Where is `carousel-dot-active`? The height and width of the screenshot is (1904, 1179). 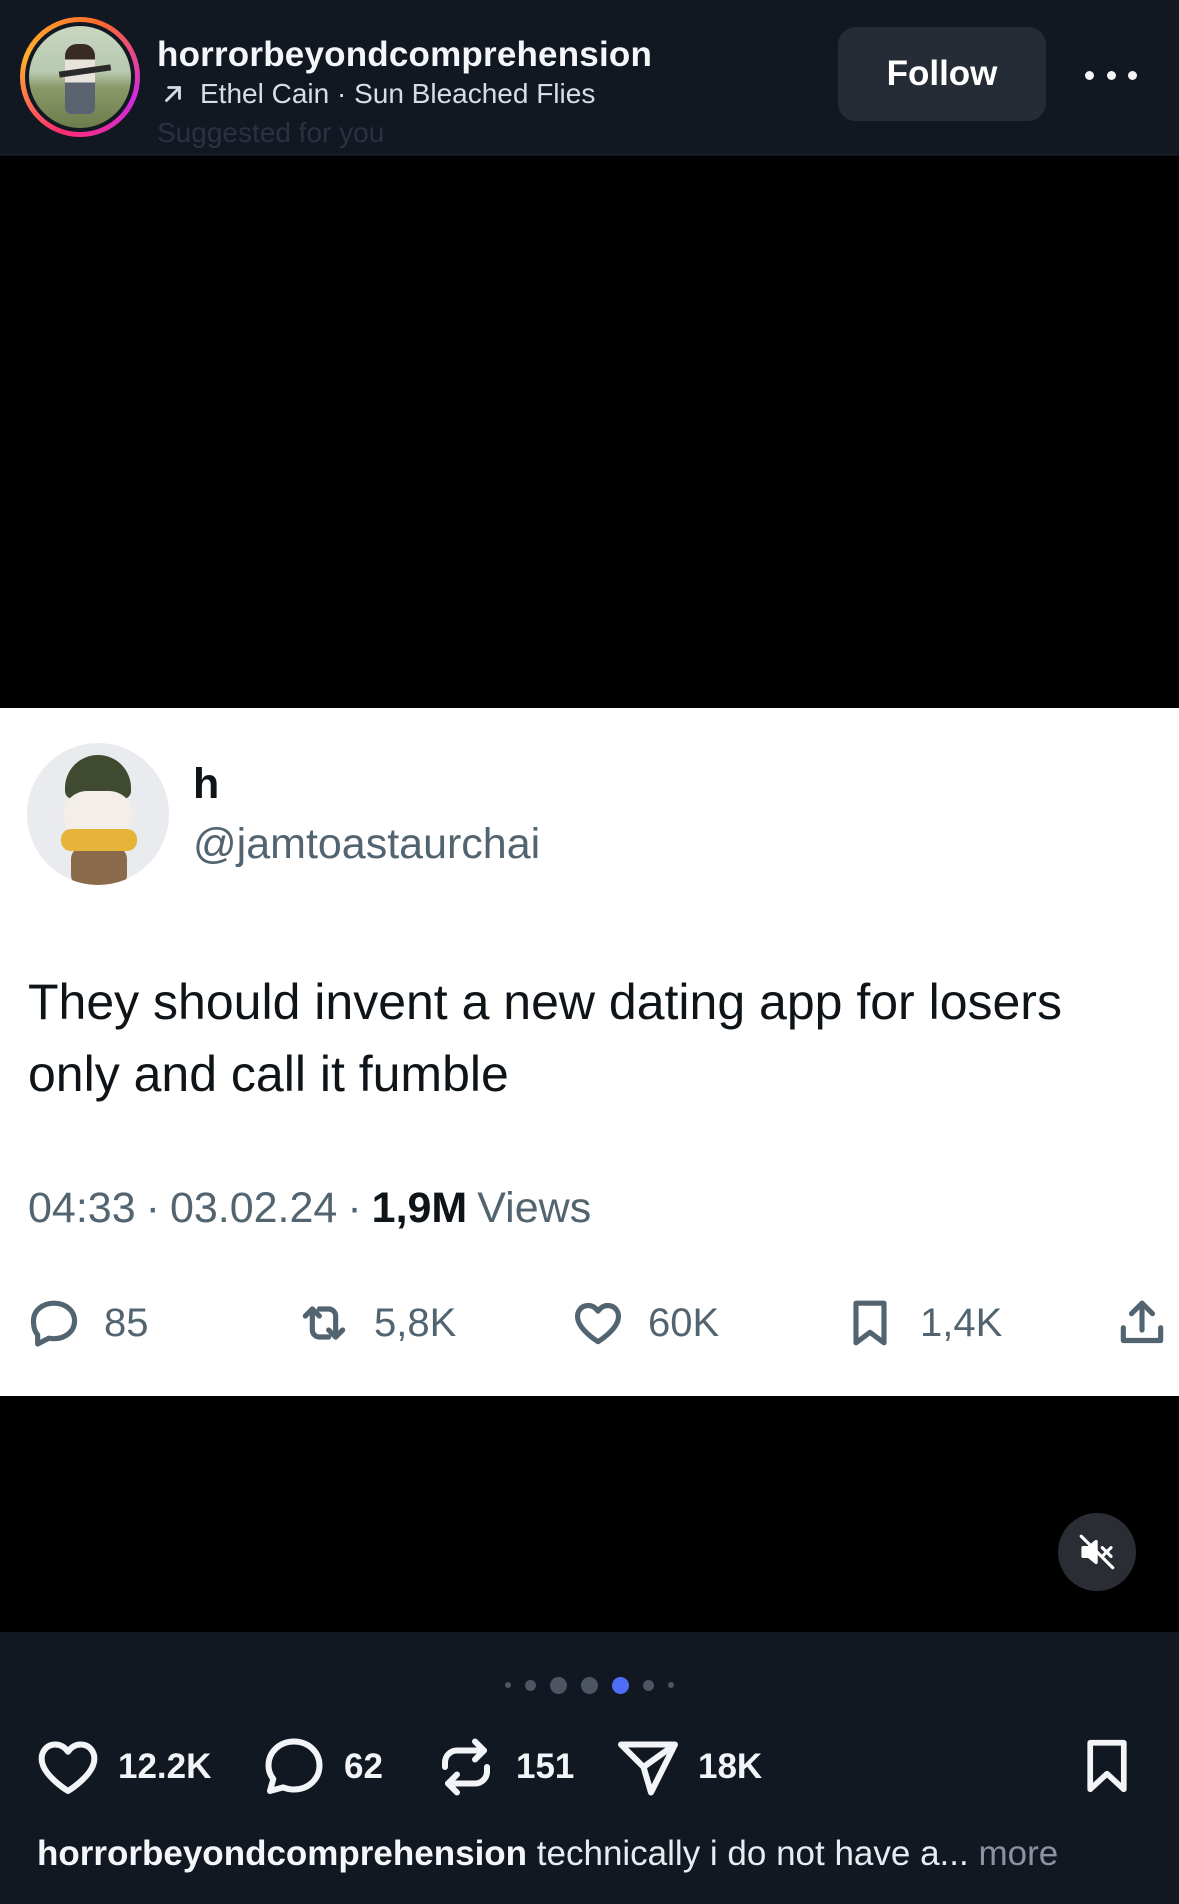 carousel-dot-active is located at coordinates (620, 1685).